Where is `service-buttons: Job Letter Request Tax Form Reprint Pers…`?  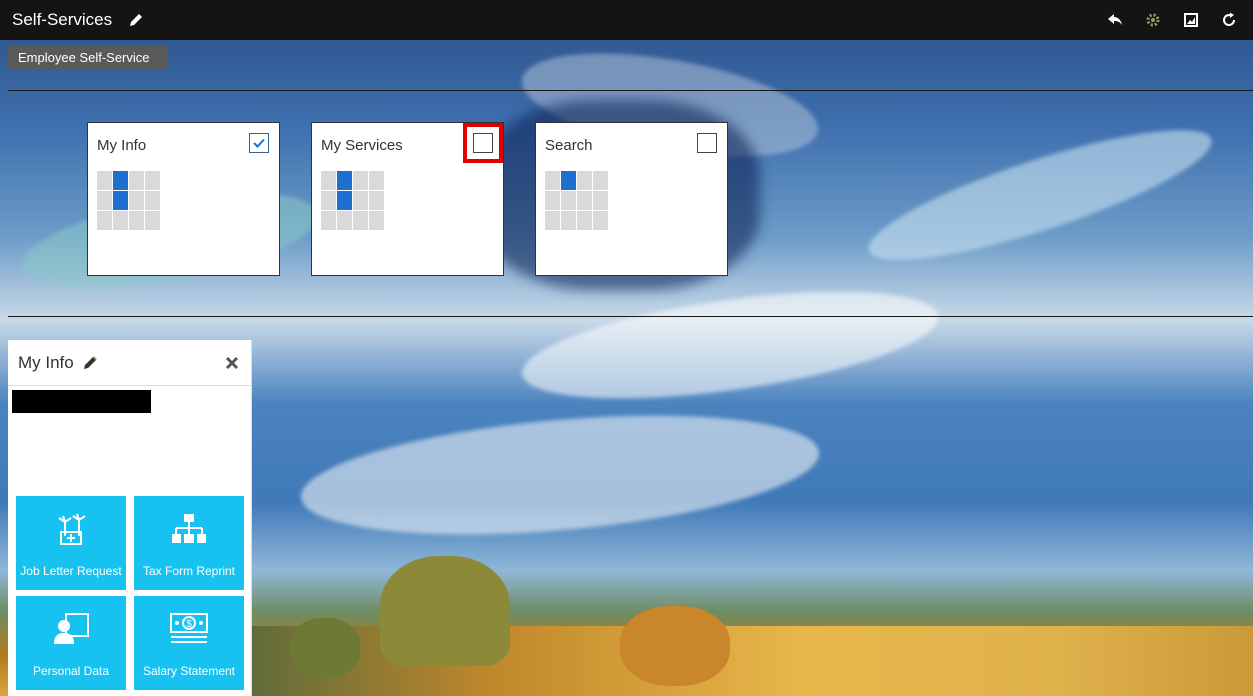 service-buttons: Job Letter Request Tax Form Reprint Pers… is located at coordinates (130, 593).